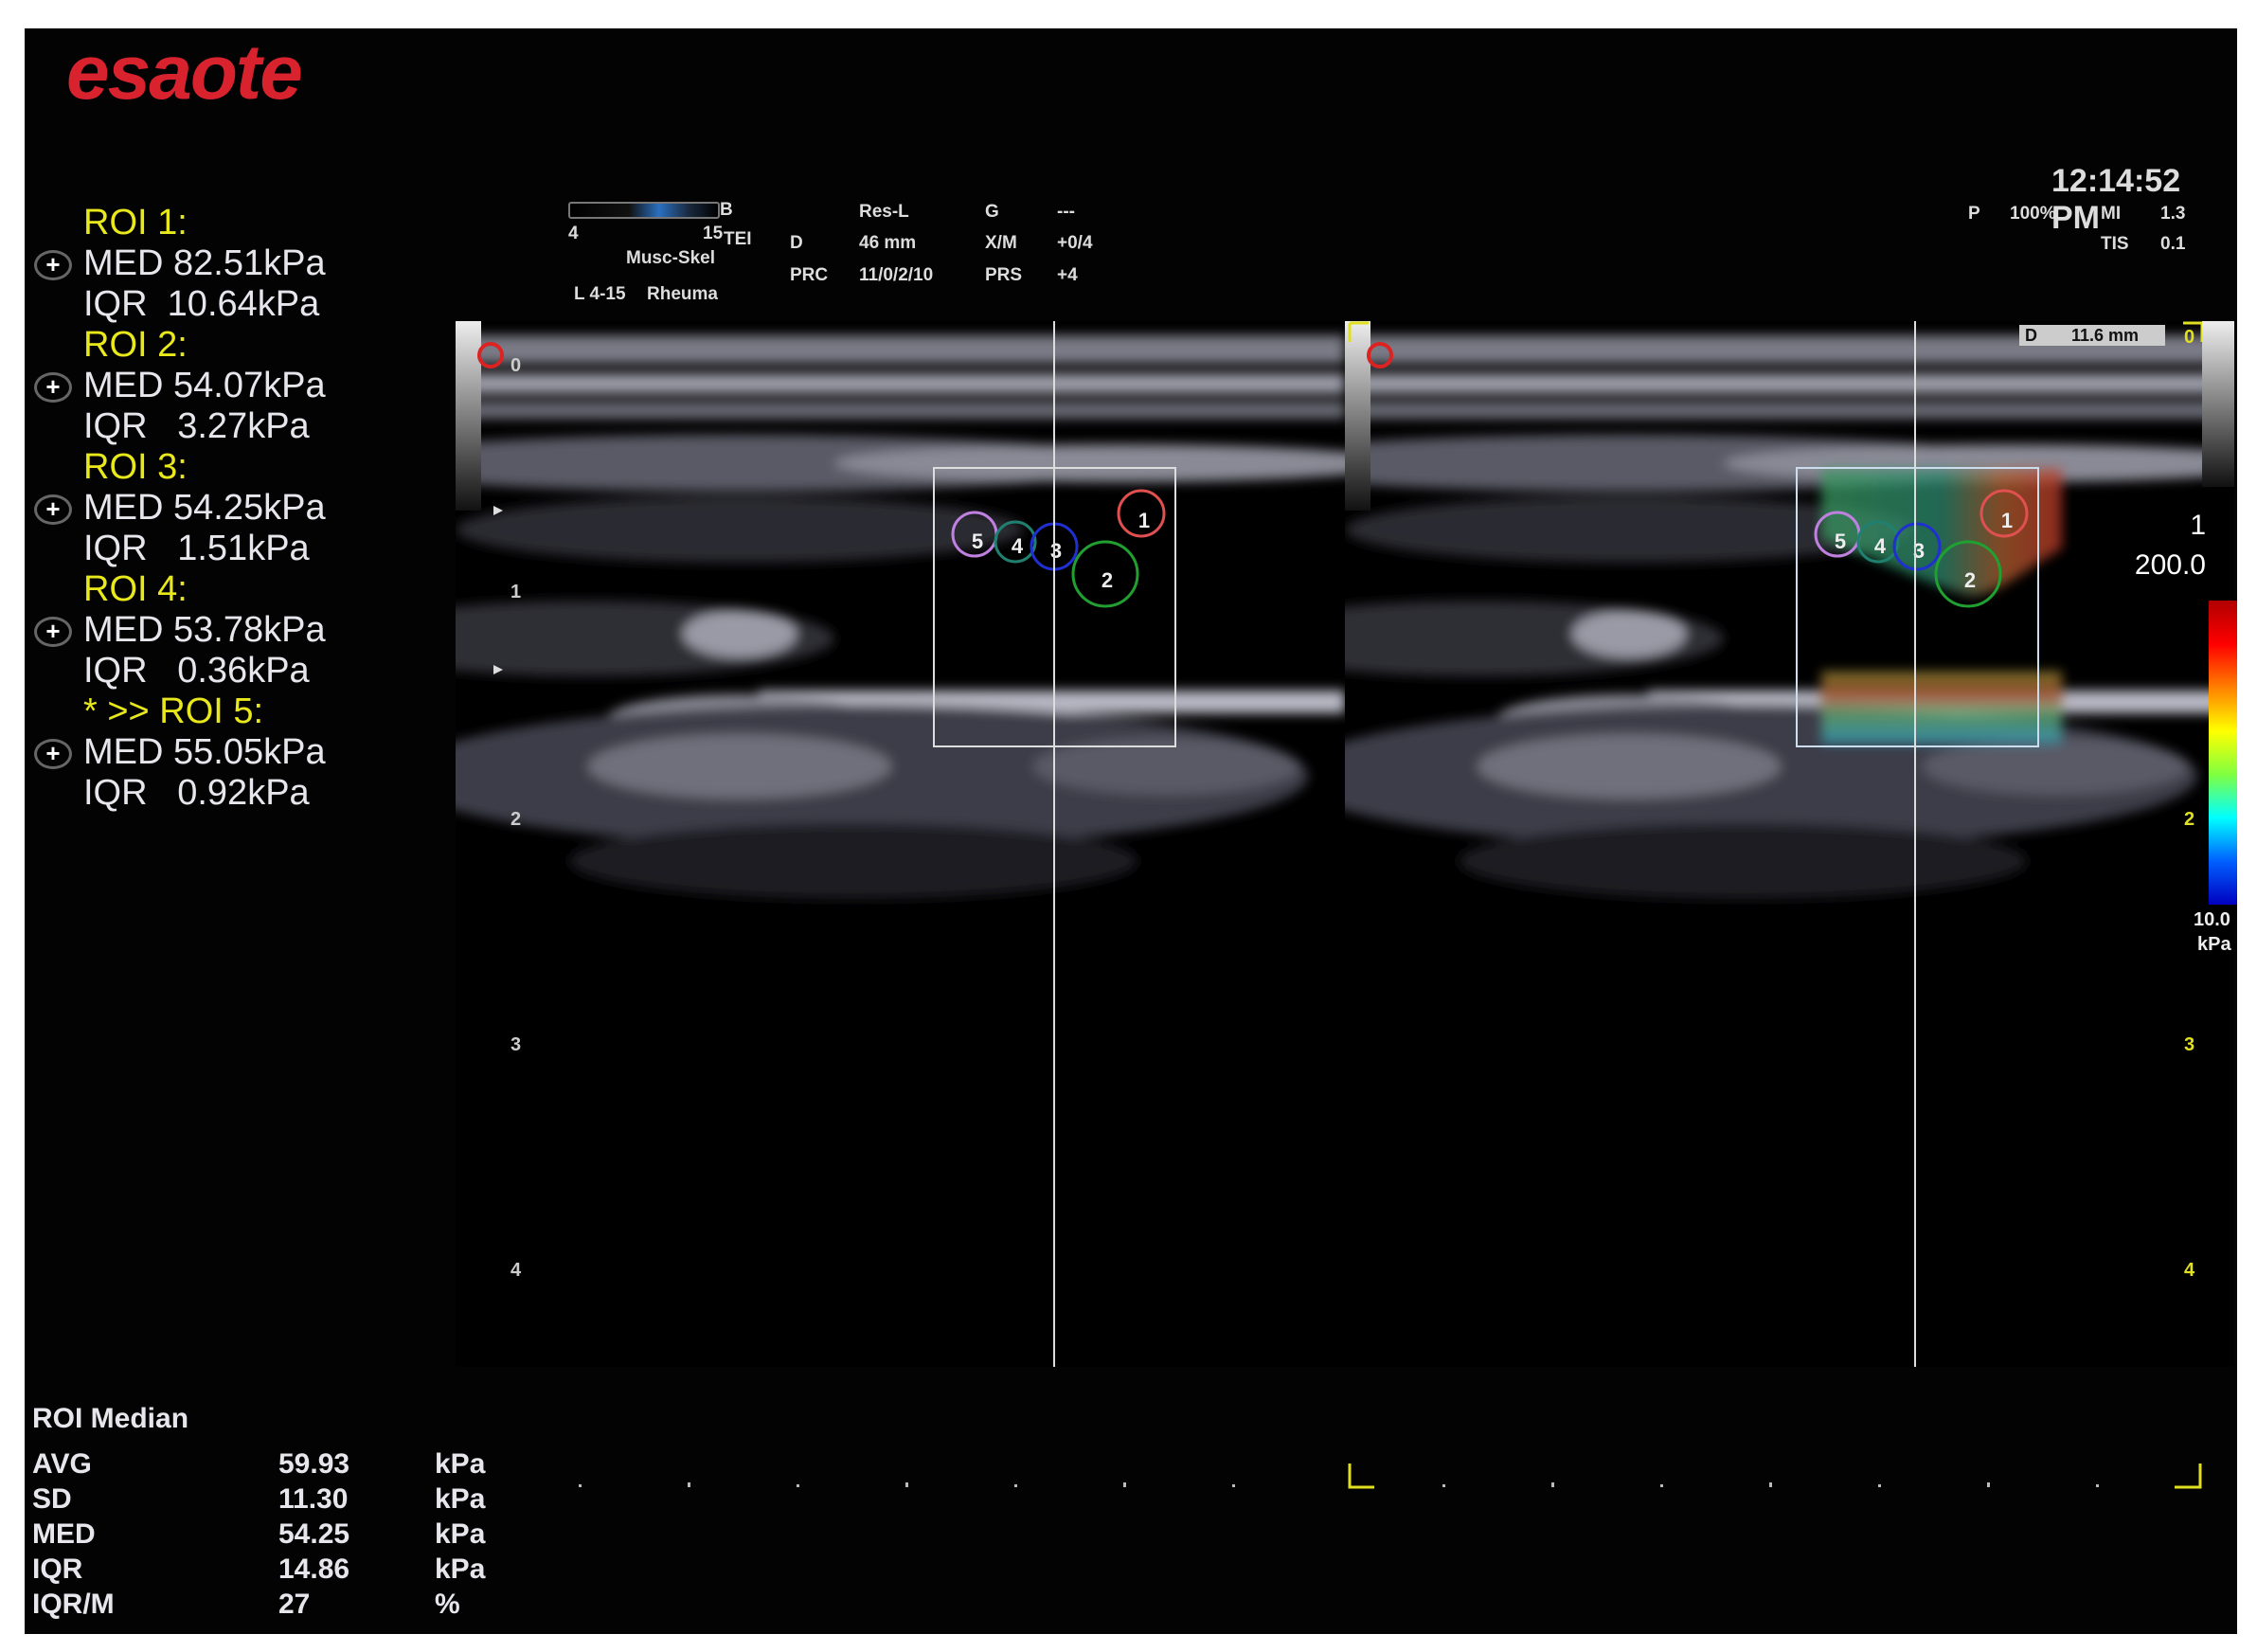 The width and height of the screenshot is (2257, 1652). What do you see at coordinates (135, 467) in the screenshot?
I see `roi-title: ROI 3:` at bounding box center [135, 467].